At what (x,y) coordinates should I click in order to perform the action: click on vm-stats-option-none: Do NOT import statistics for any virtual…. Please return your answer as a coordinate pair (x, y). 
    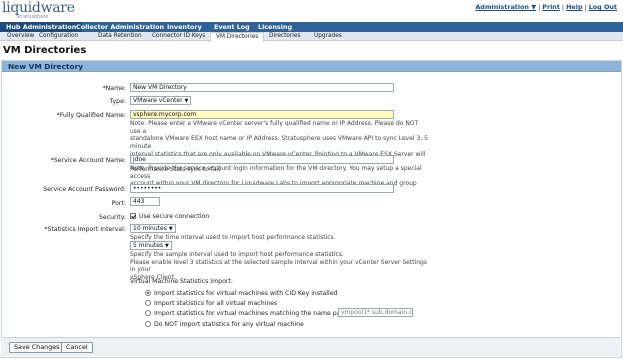
    Looking at the image, I should click on (224, 324).